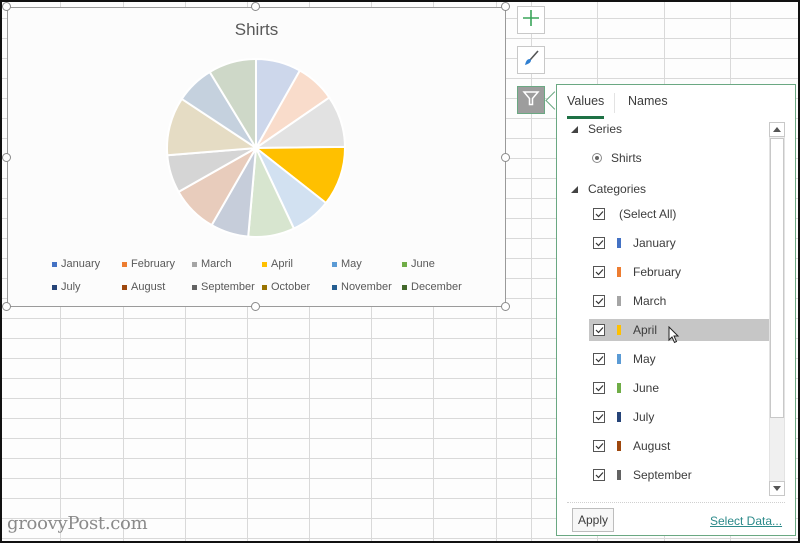  I want to click on legend-item-august: August, so click(143, 287).